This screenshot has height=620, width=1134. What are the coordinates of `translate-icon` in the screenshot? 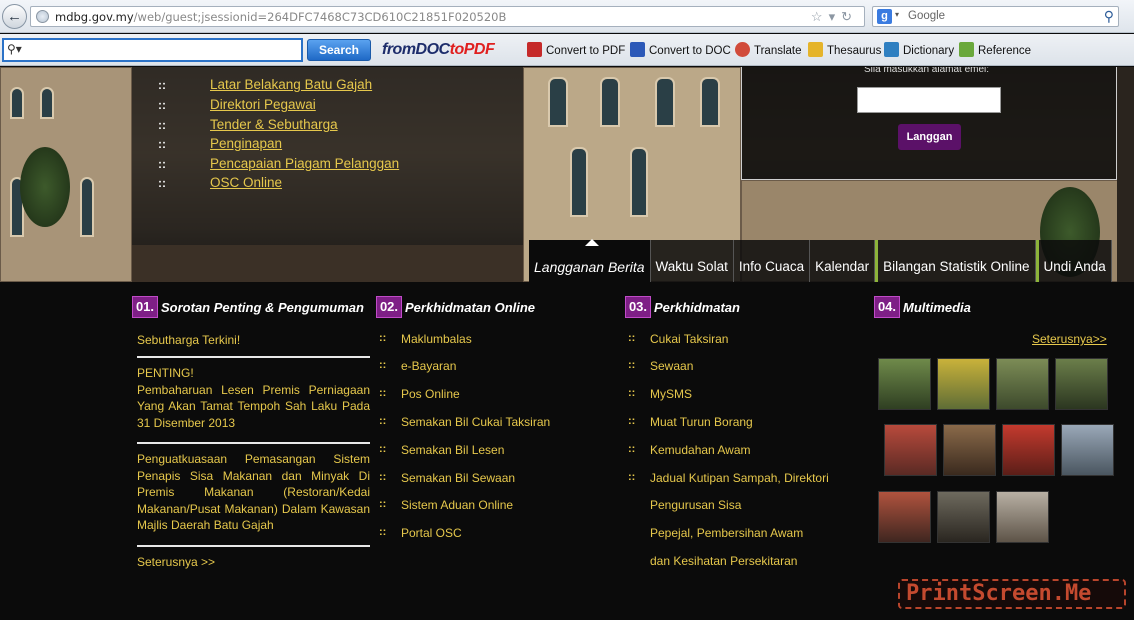 It's located at (742, 49).